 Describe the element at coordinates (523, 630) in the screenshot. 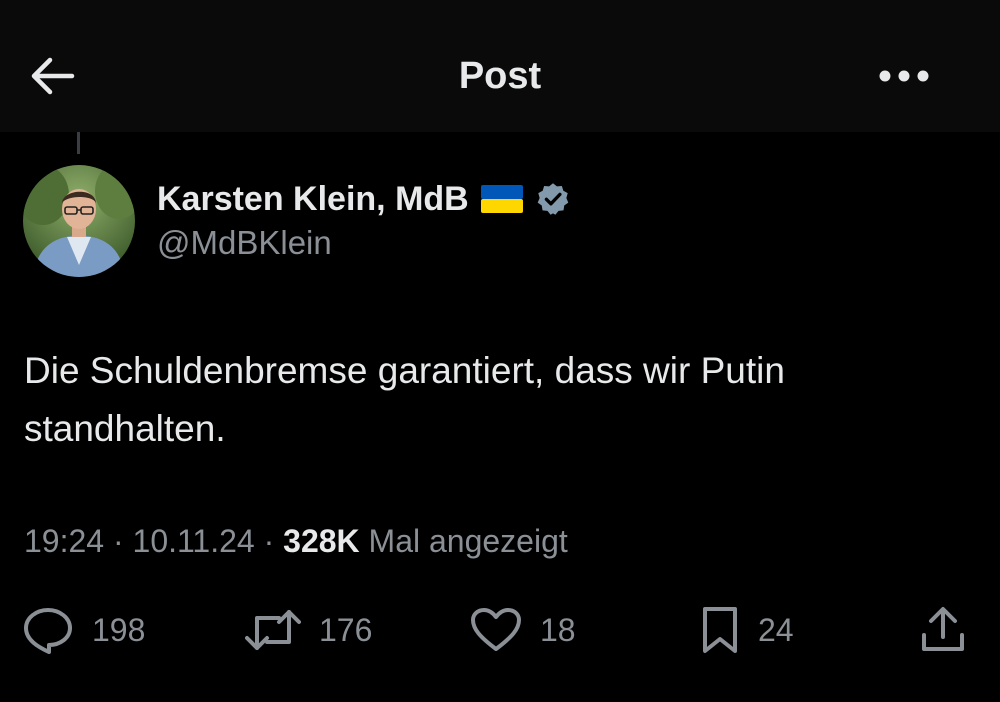

I see `like-button: 18` at that location.